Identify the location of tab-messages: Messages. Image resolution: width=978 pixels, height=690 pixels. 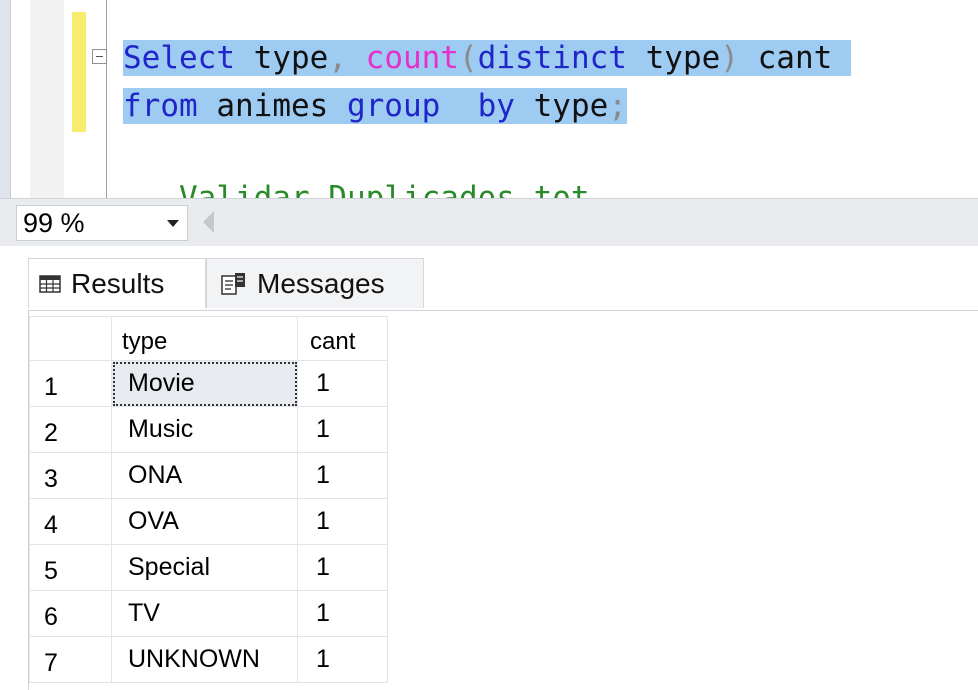
(315, 283).